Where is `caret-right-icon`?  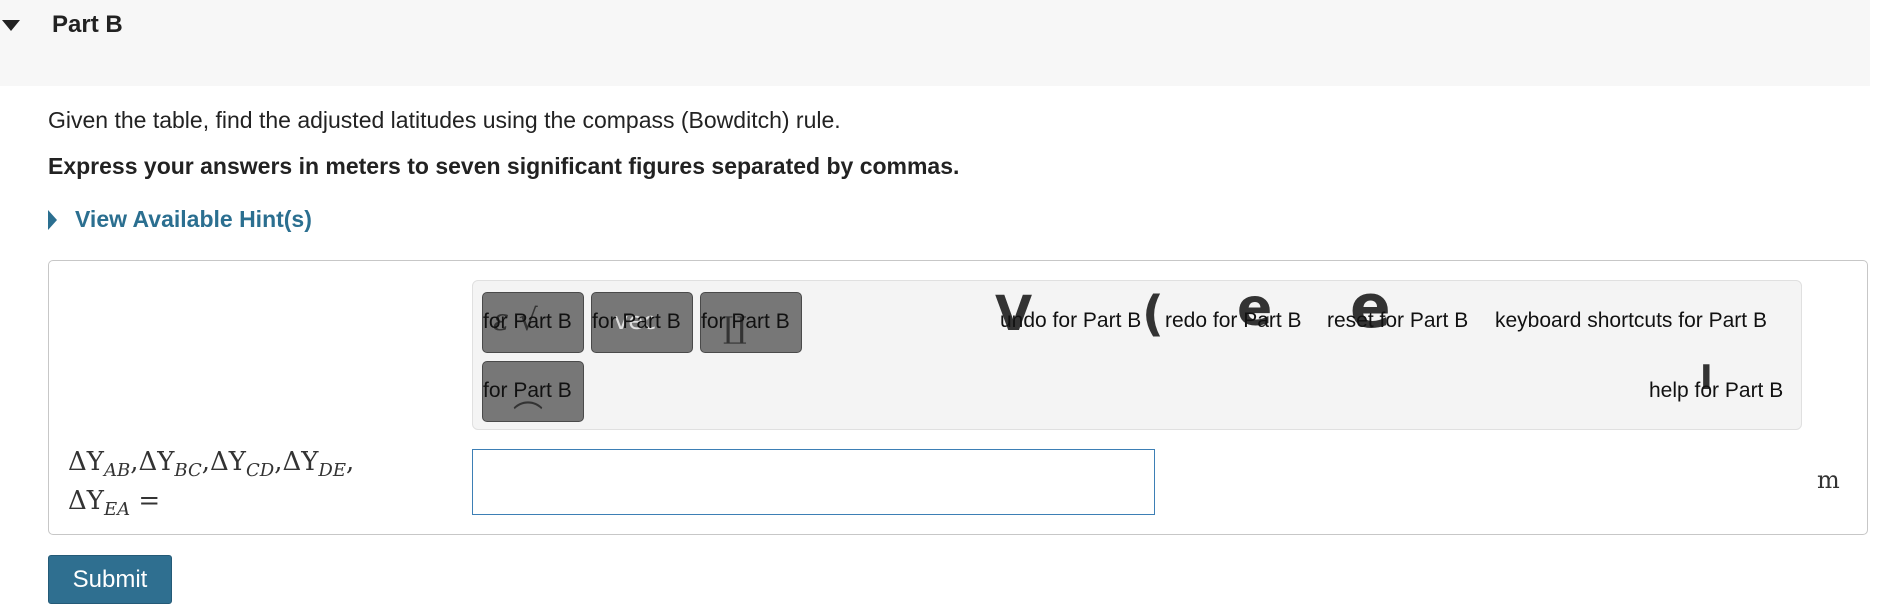
caret-right-icon is located at coordinates (52, 219).